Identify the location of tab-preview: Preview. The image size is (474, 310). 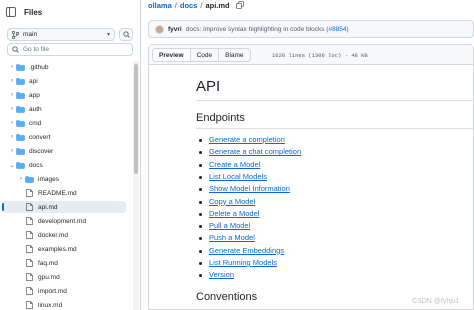
(172, 55).